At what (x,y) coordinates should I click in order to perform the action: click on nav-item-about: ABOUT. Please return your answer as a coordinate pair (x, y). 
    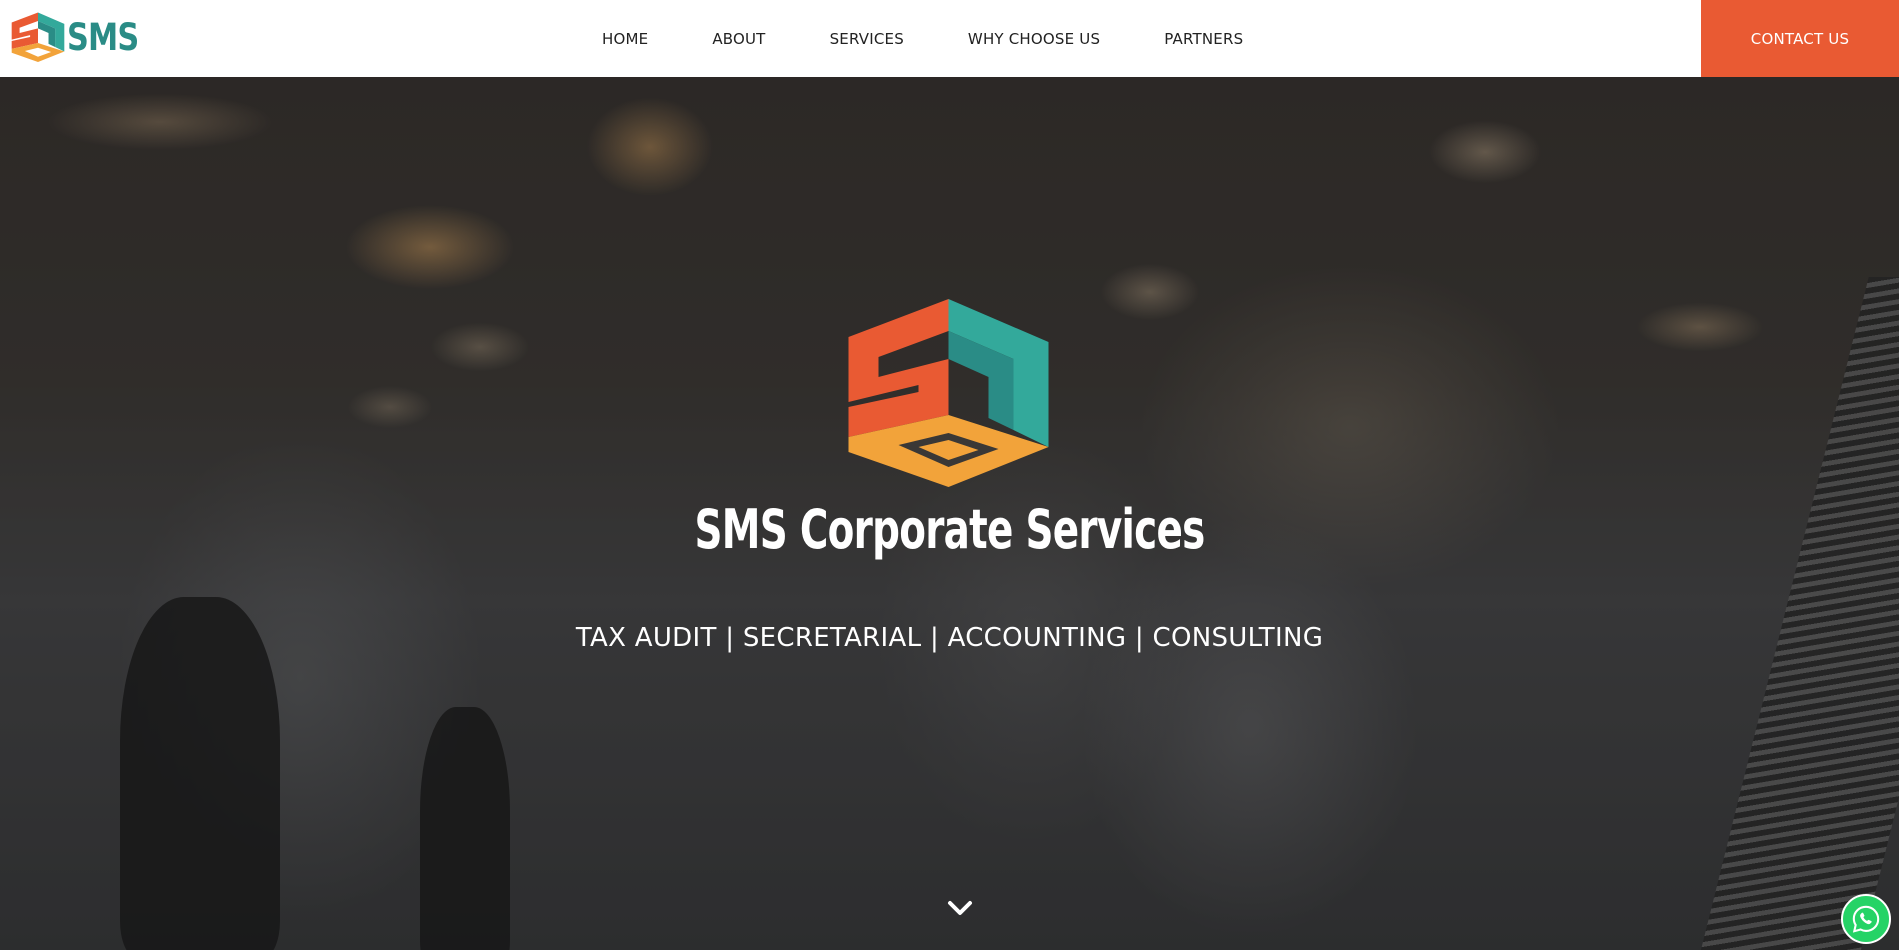
    Looking at the image, I should click on (738, 39).